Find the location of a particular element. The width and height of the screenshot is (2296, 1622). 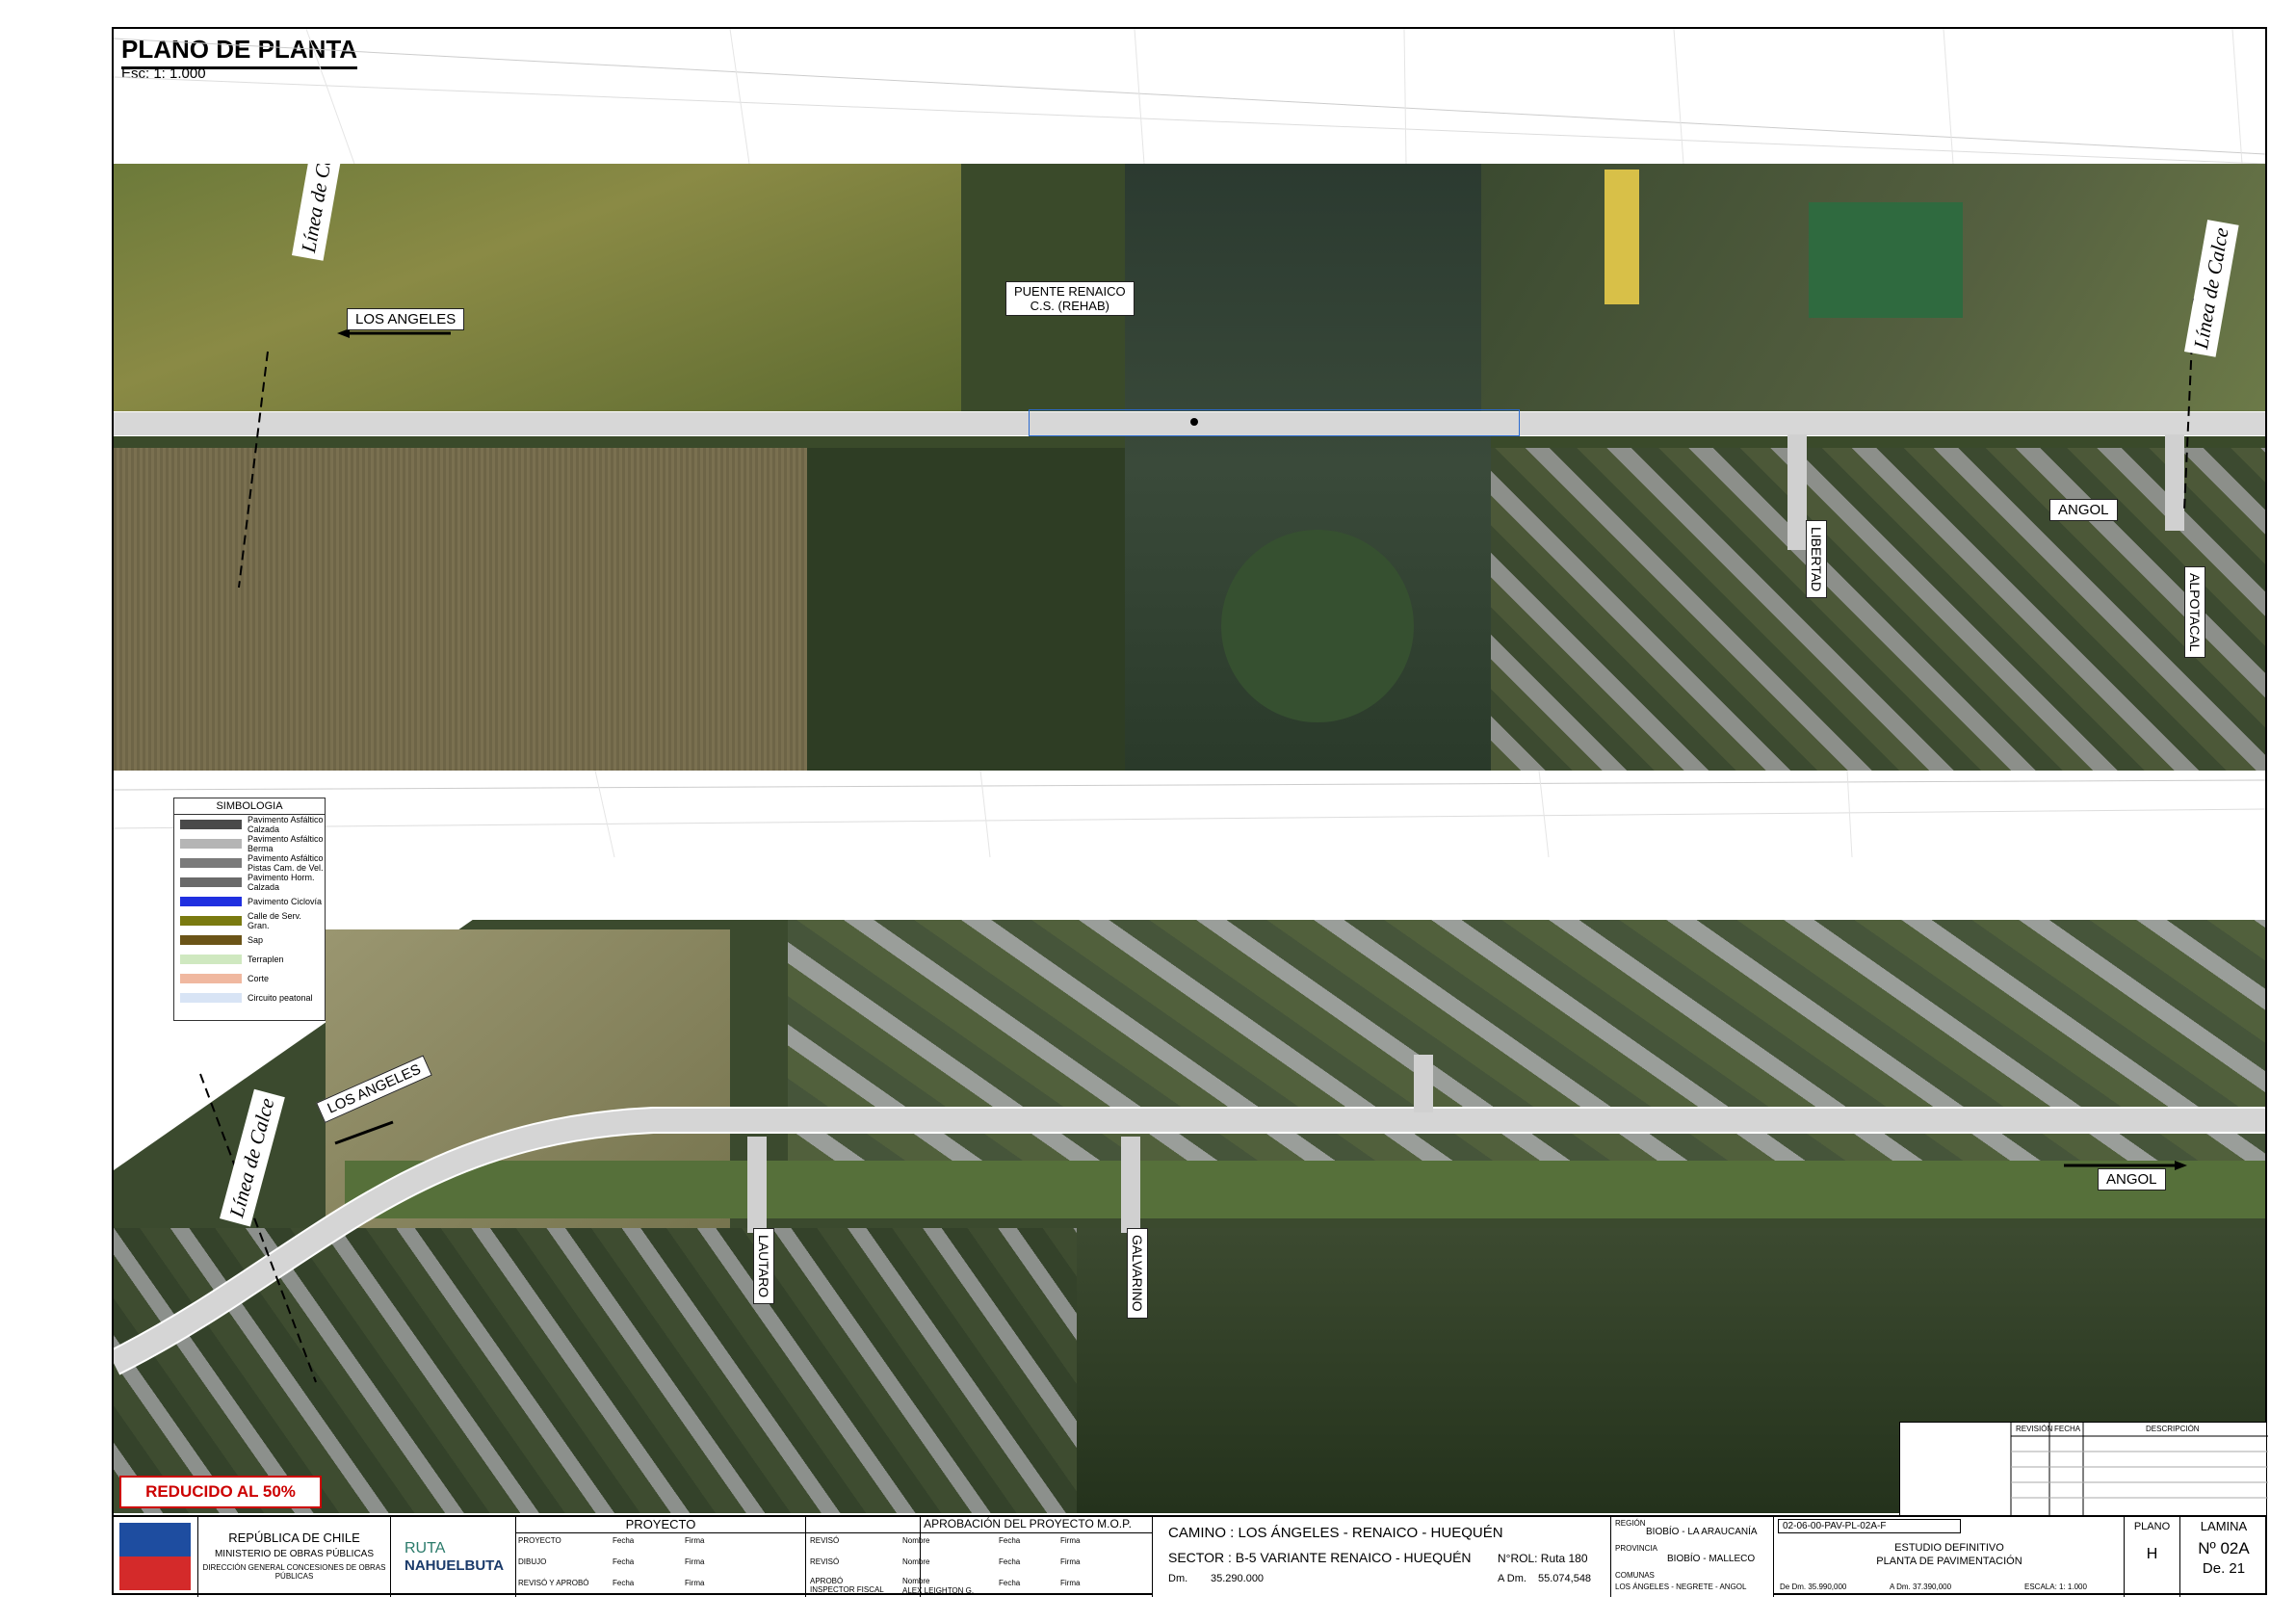

ministry-text: MINISTERIO DE OBRAS PÚBLICAS is located at coordinates (294, 1554).